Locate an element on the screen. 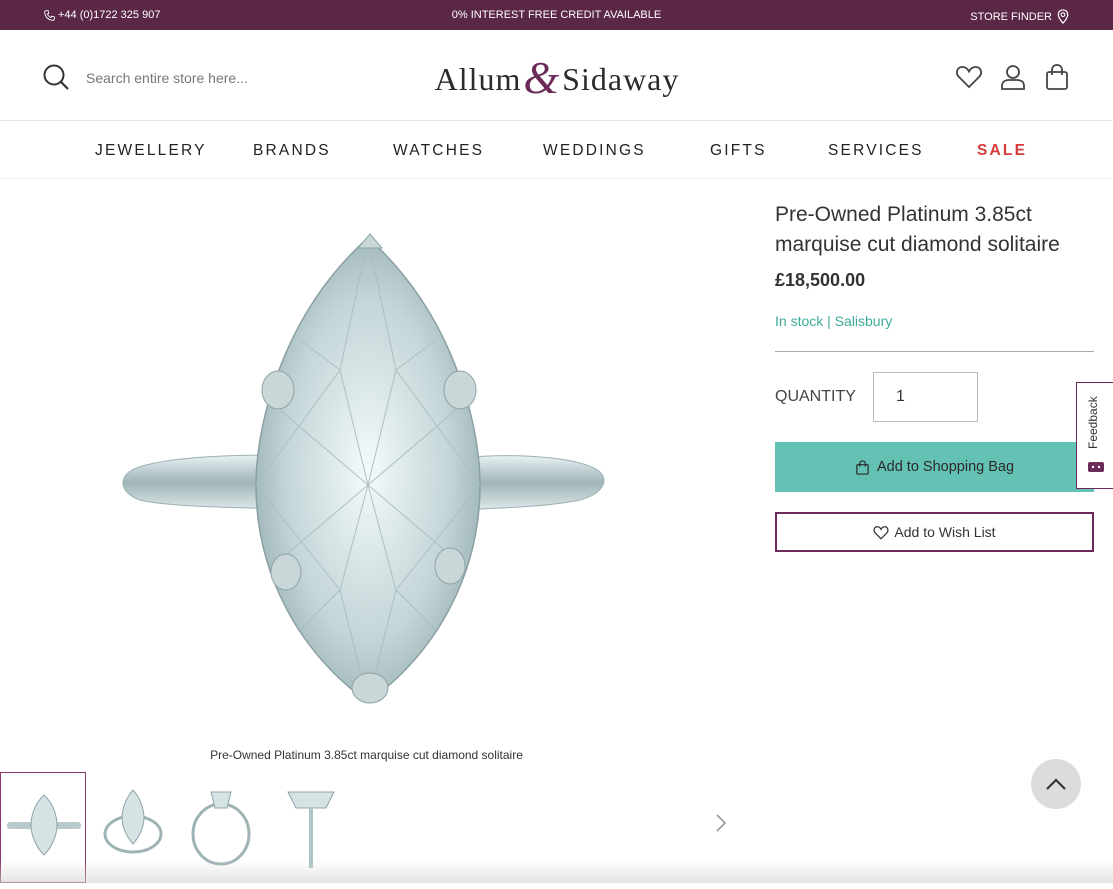 The width and height of the screenshot is (1113, 889). chevron-up-icon is located at coordinates (1056, 784).